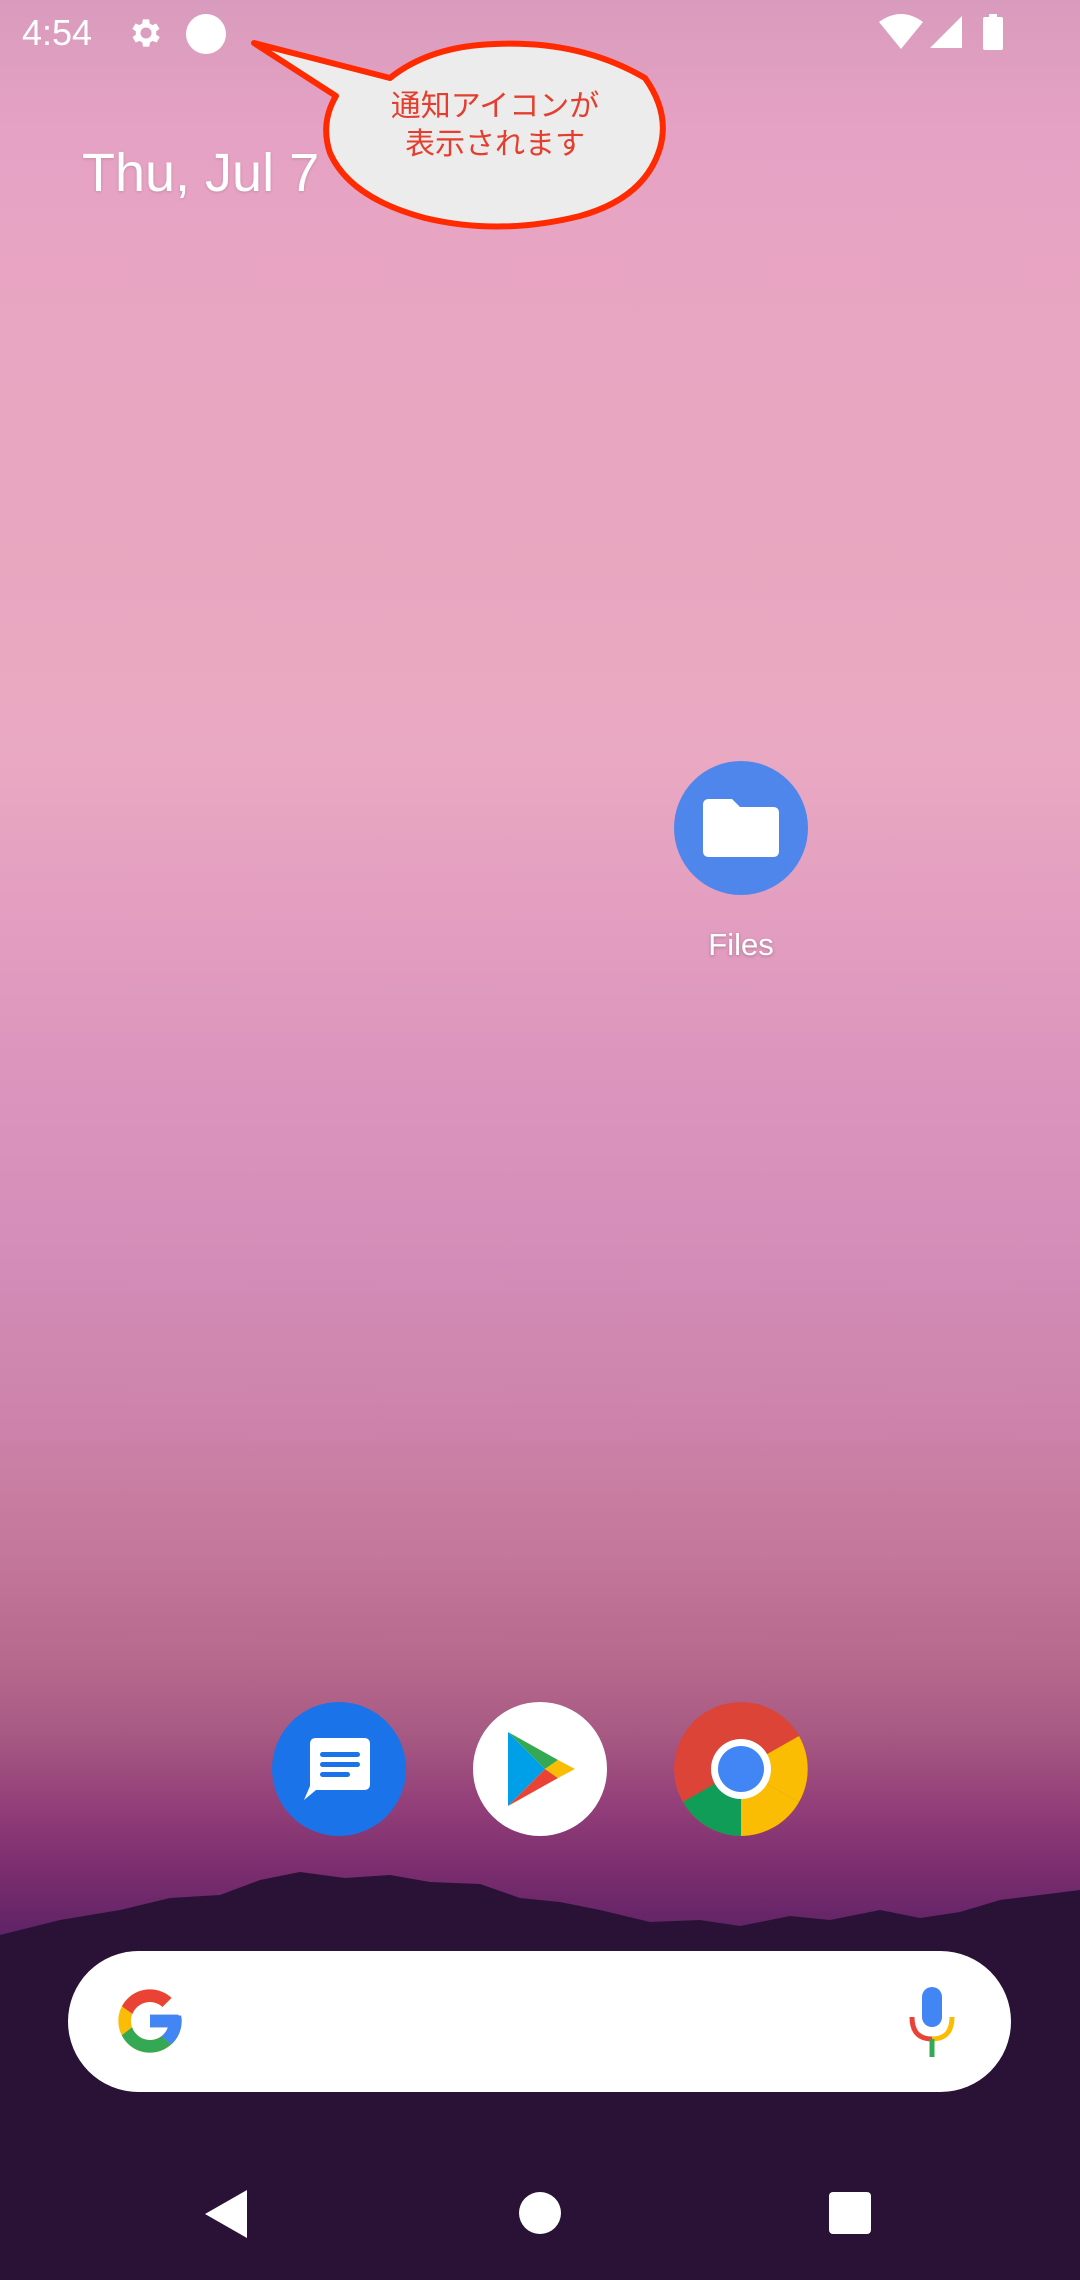 This screenshot has width=1080, height=2280. I want to click on google-search-bar, so click(539, 2021).